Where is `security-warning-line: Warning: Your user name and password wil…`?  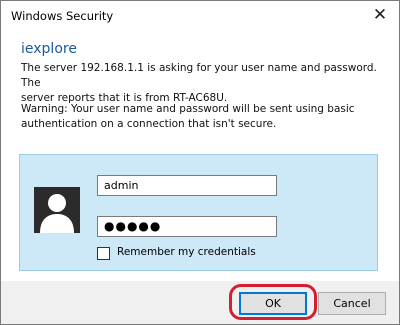 security-warning-line: Warning: Your user name and password wil… is located at coordinates (188, 109).